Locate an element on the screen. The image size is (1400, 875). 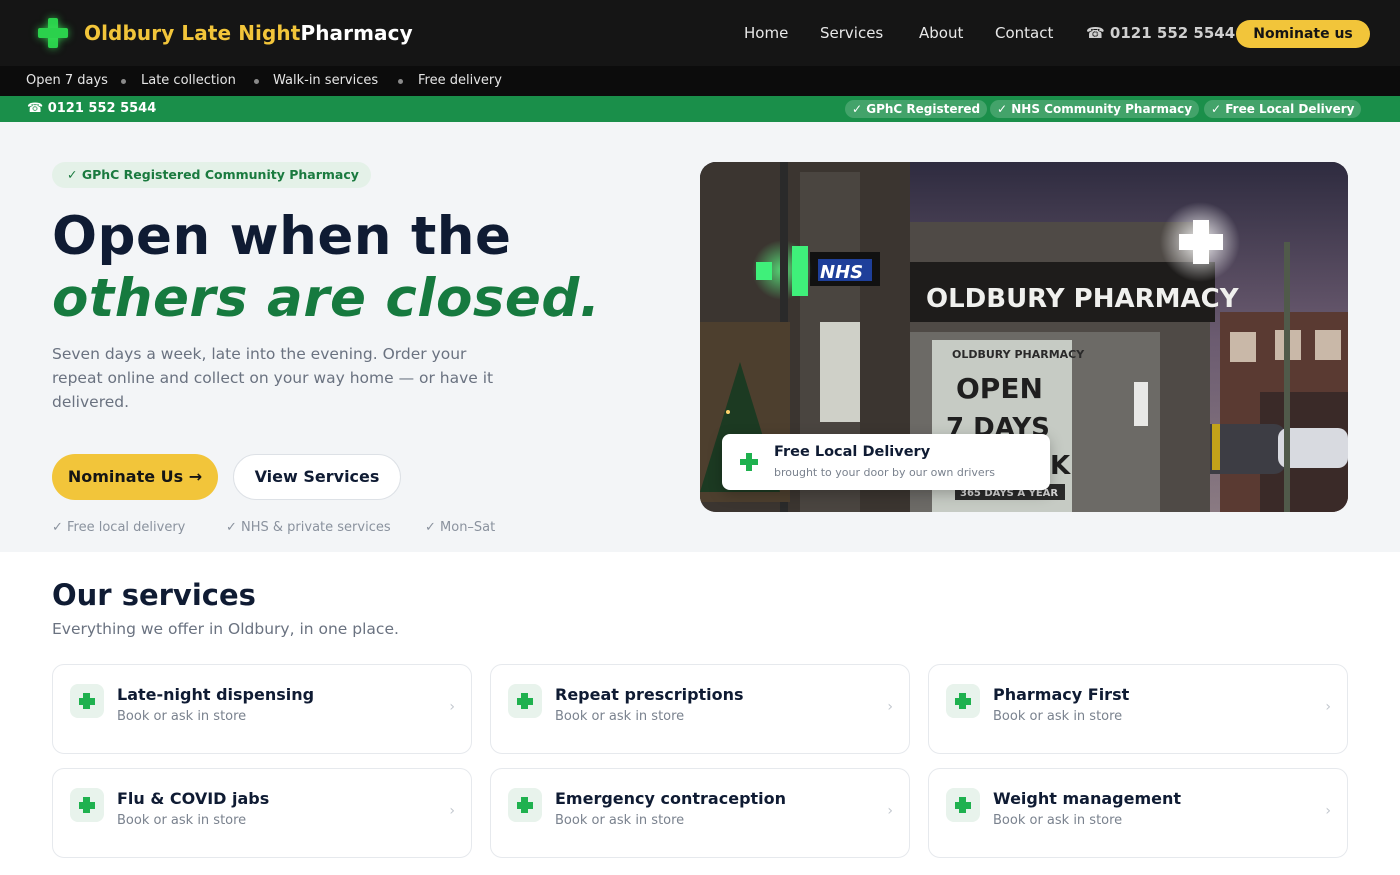
nhs-logo: NHS is located at coordinates (841, 272).